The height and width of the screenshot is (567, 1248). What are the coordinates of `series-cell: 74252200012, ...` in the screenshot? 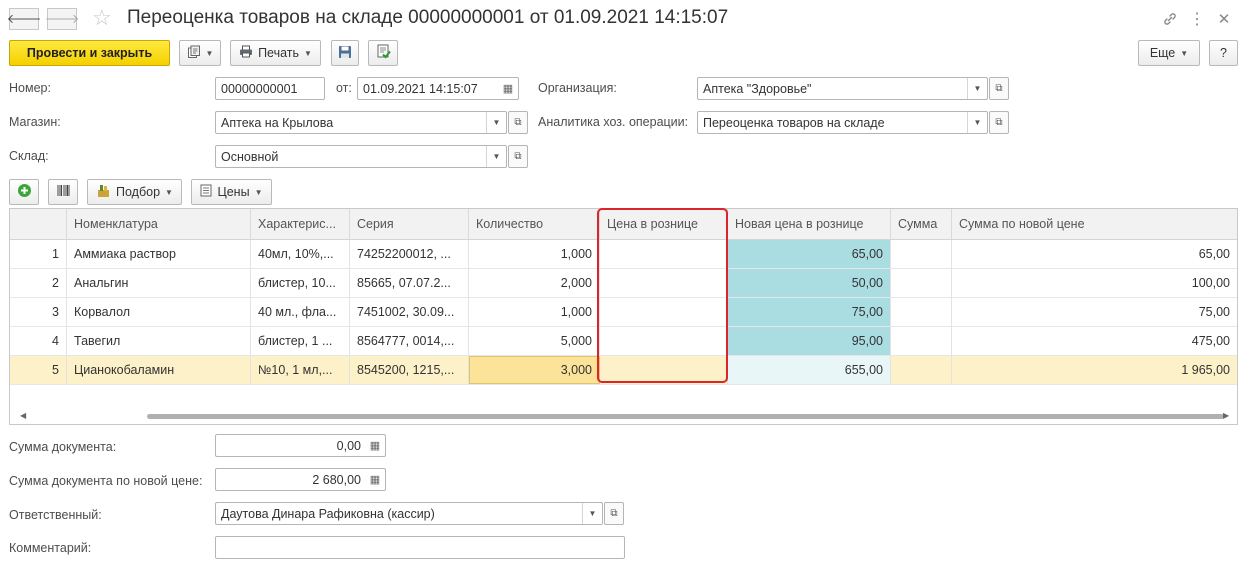 It's located at (409, 254).